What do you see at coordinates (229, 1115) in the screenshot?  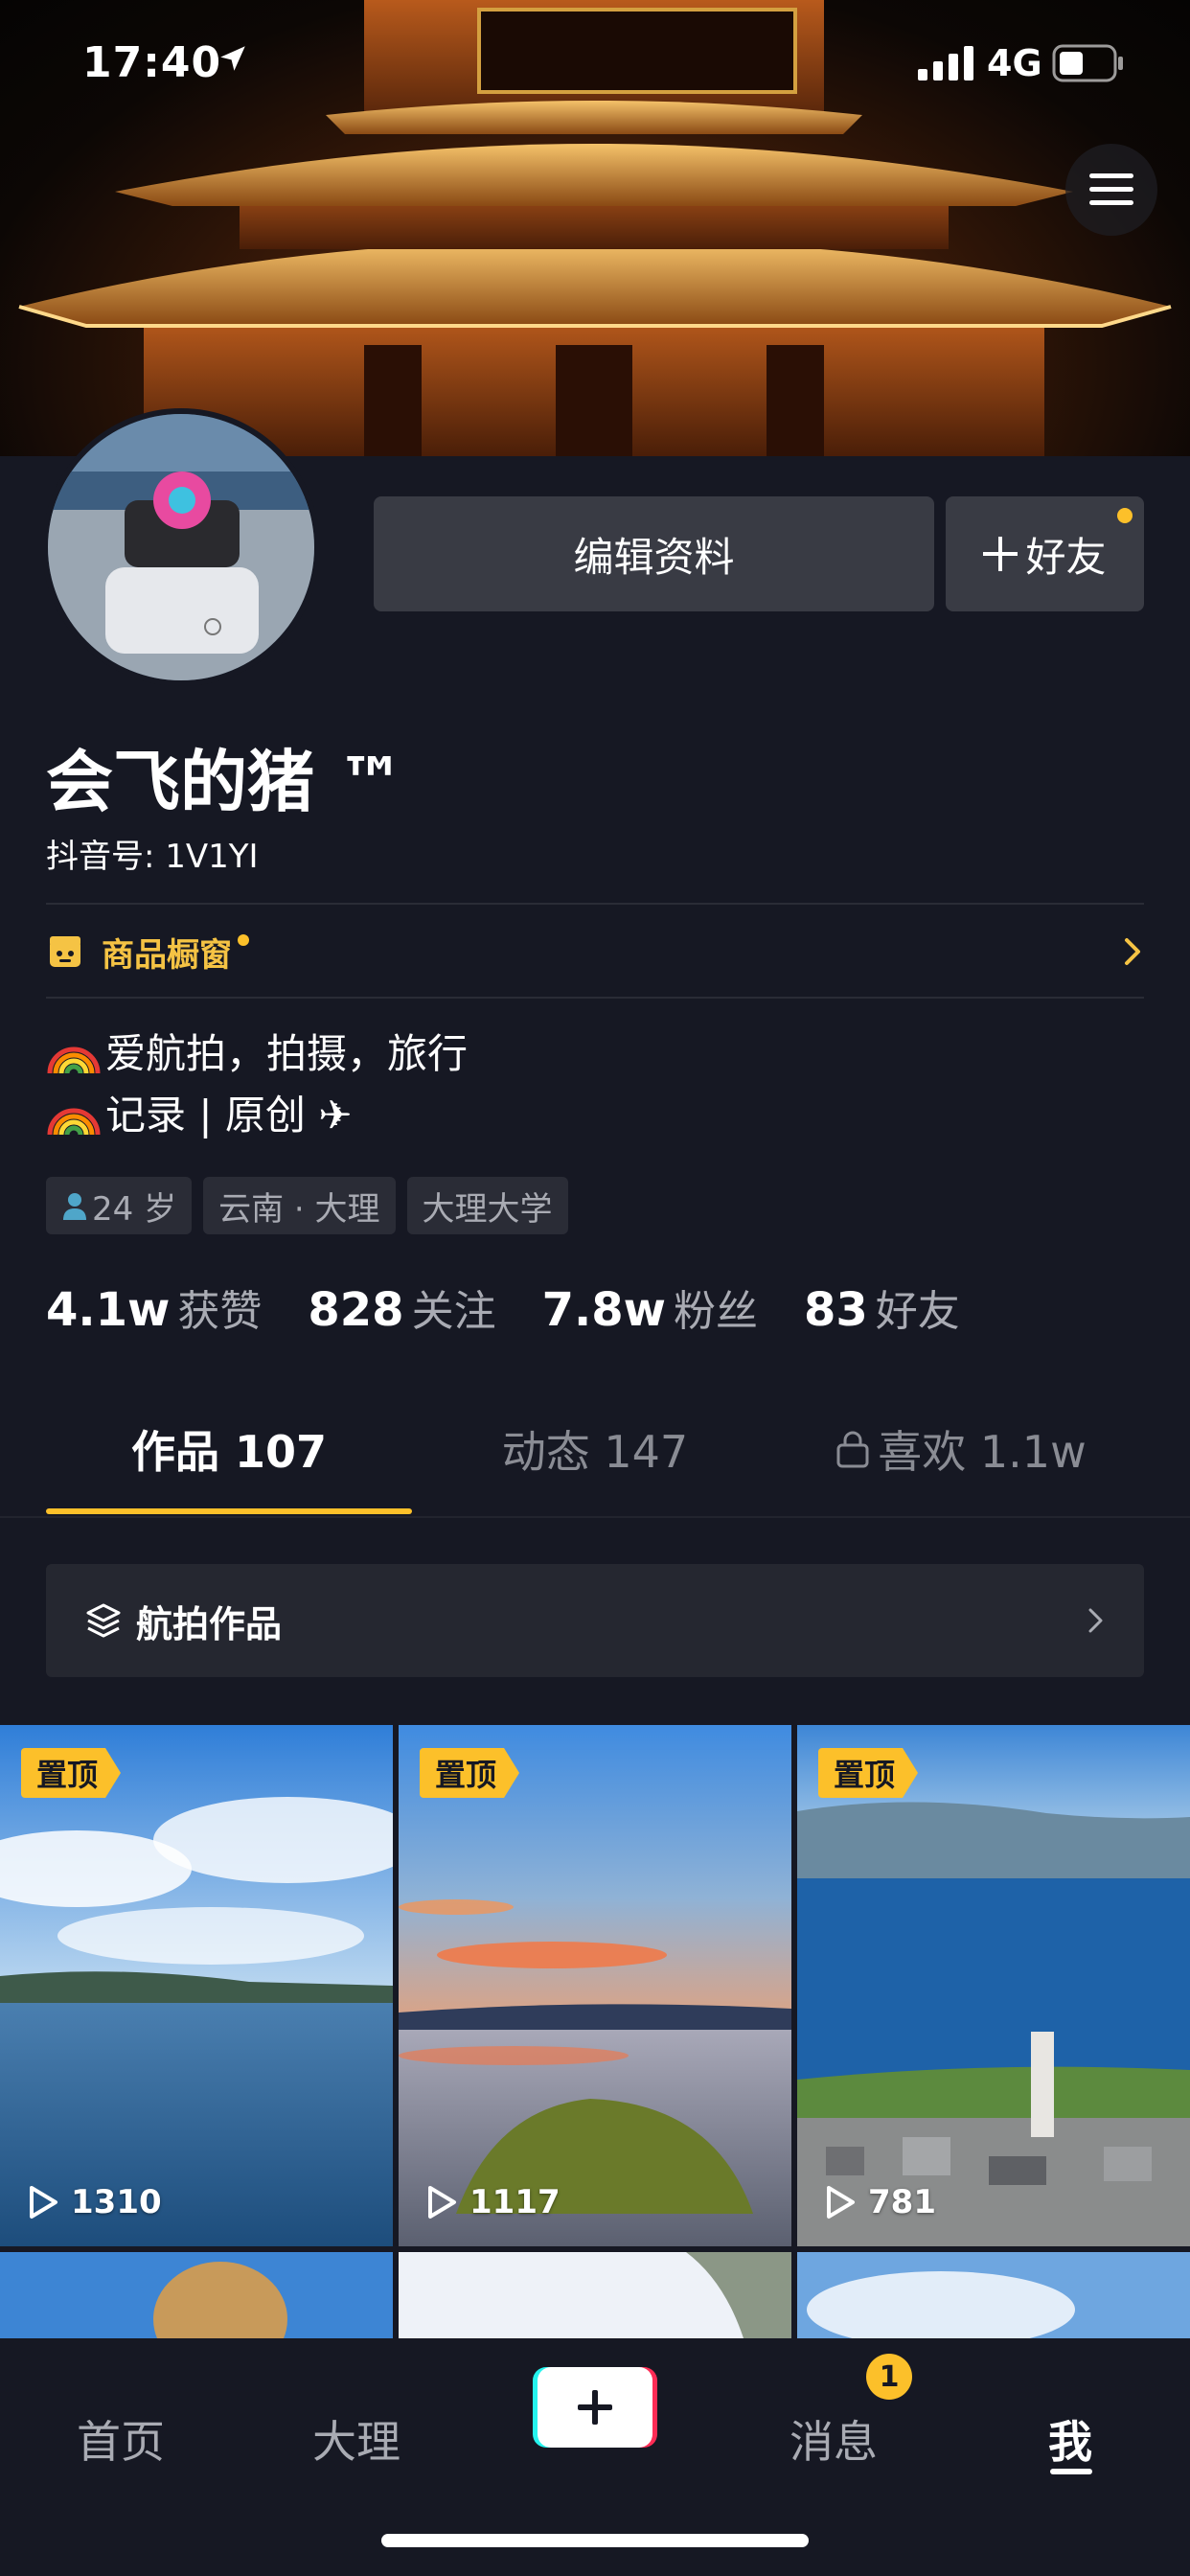 I see `bio-text: 记录 | 原创 ✈` at bounding box center [229, 1115].